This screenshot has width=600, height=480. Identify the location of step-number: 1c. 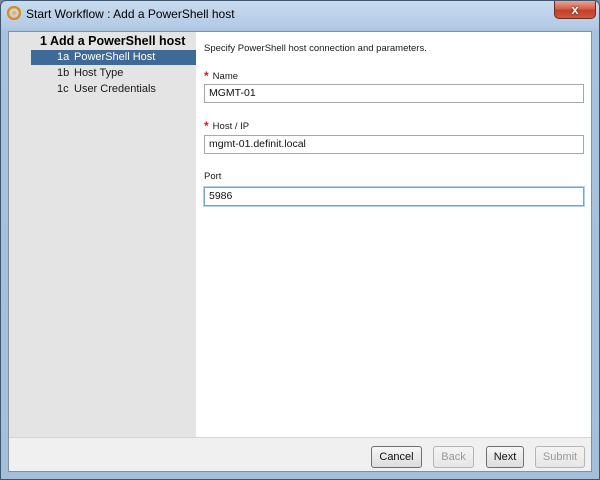
(63, 89).